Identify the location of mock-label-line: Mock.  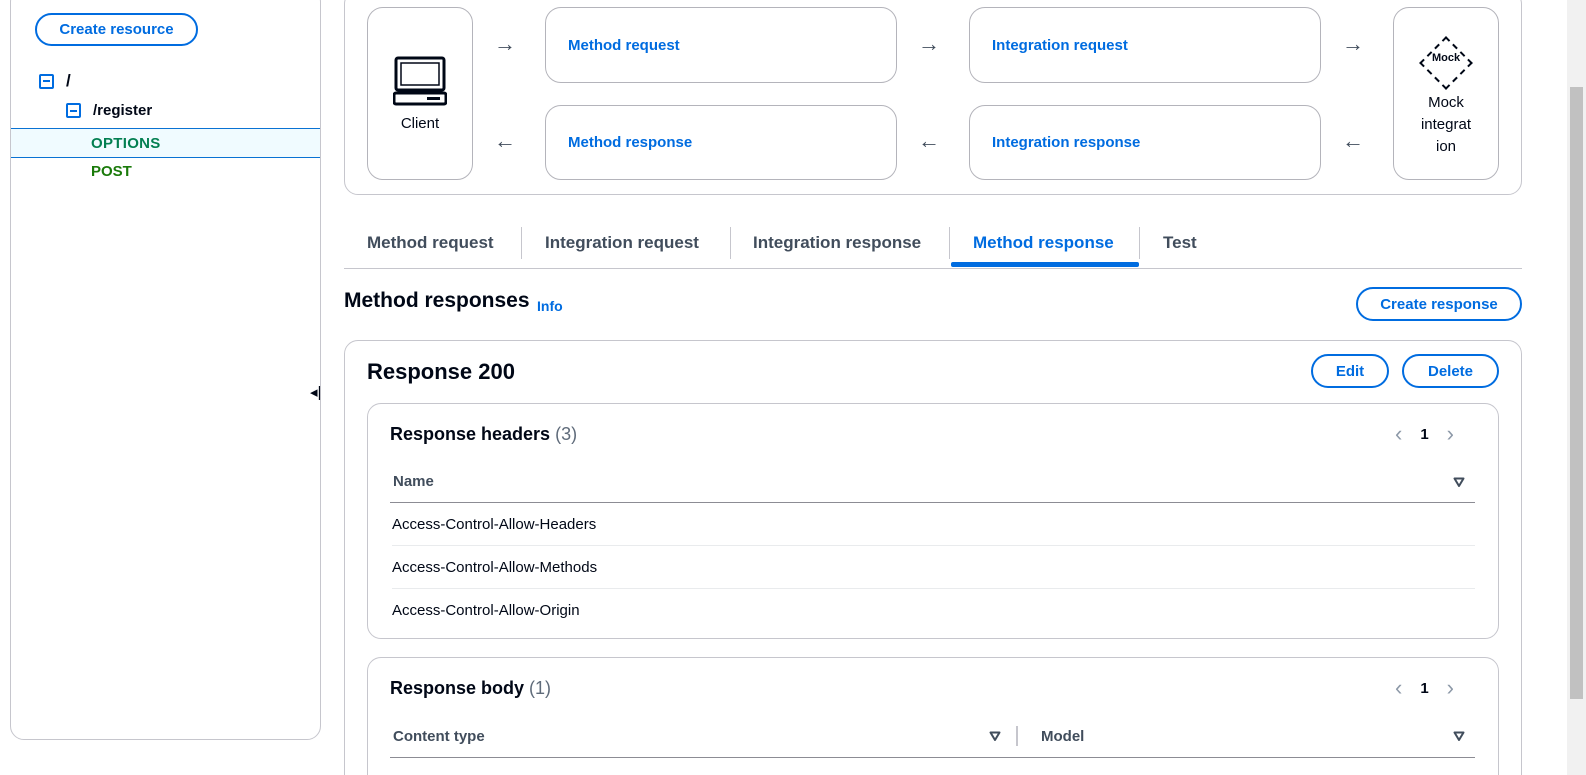
(1446, 102).